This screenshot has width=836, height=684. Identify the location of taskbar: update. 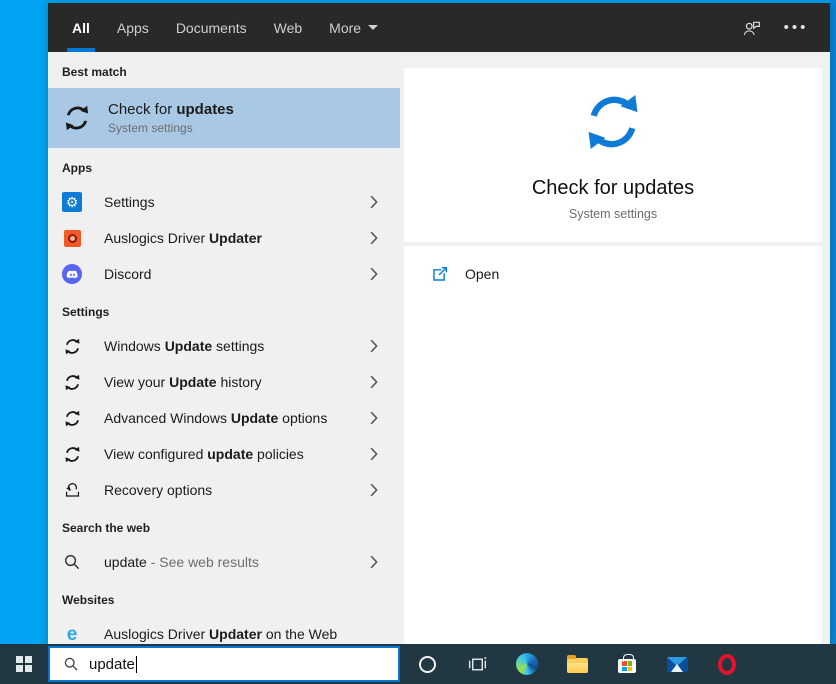
(418, 664).